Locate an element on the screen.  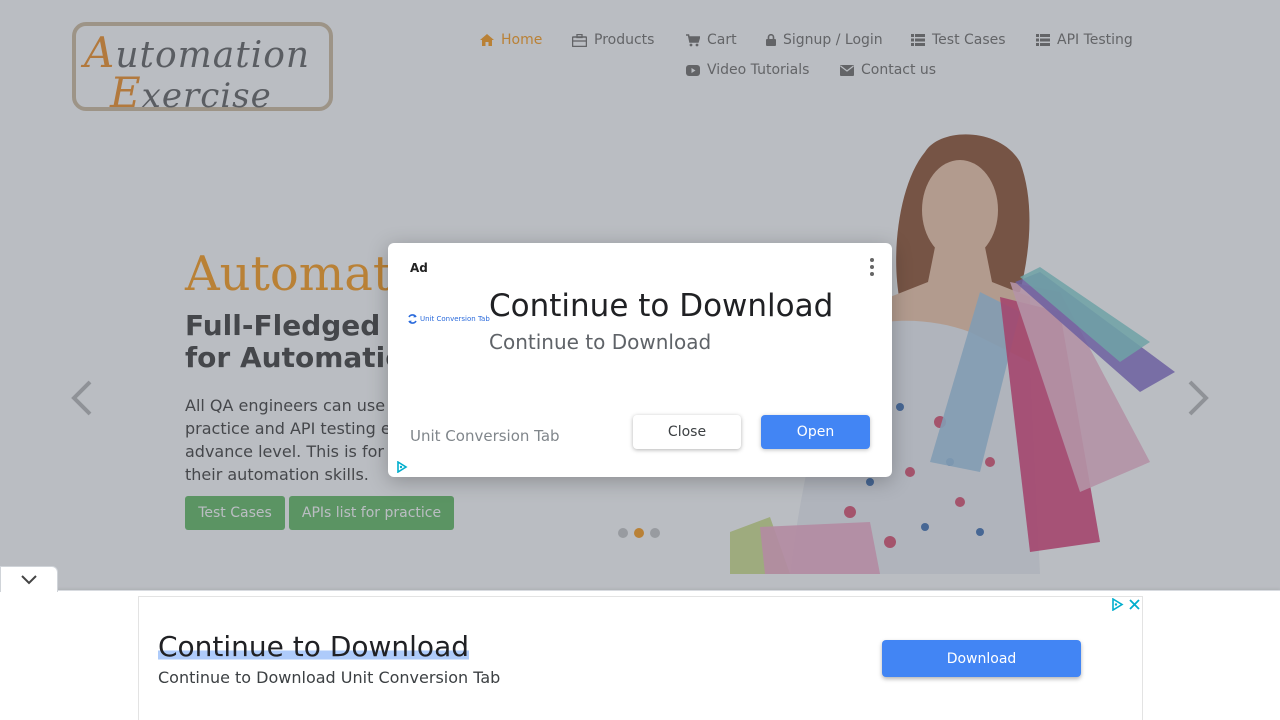
anchor-ad-download-button: Download is located at coordinates (981, 658).